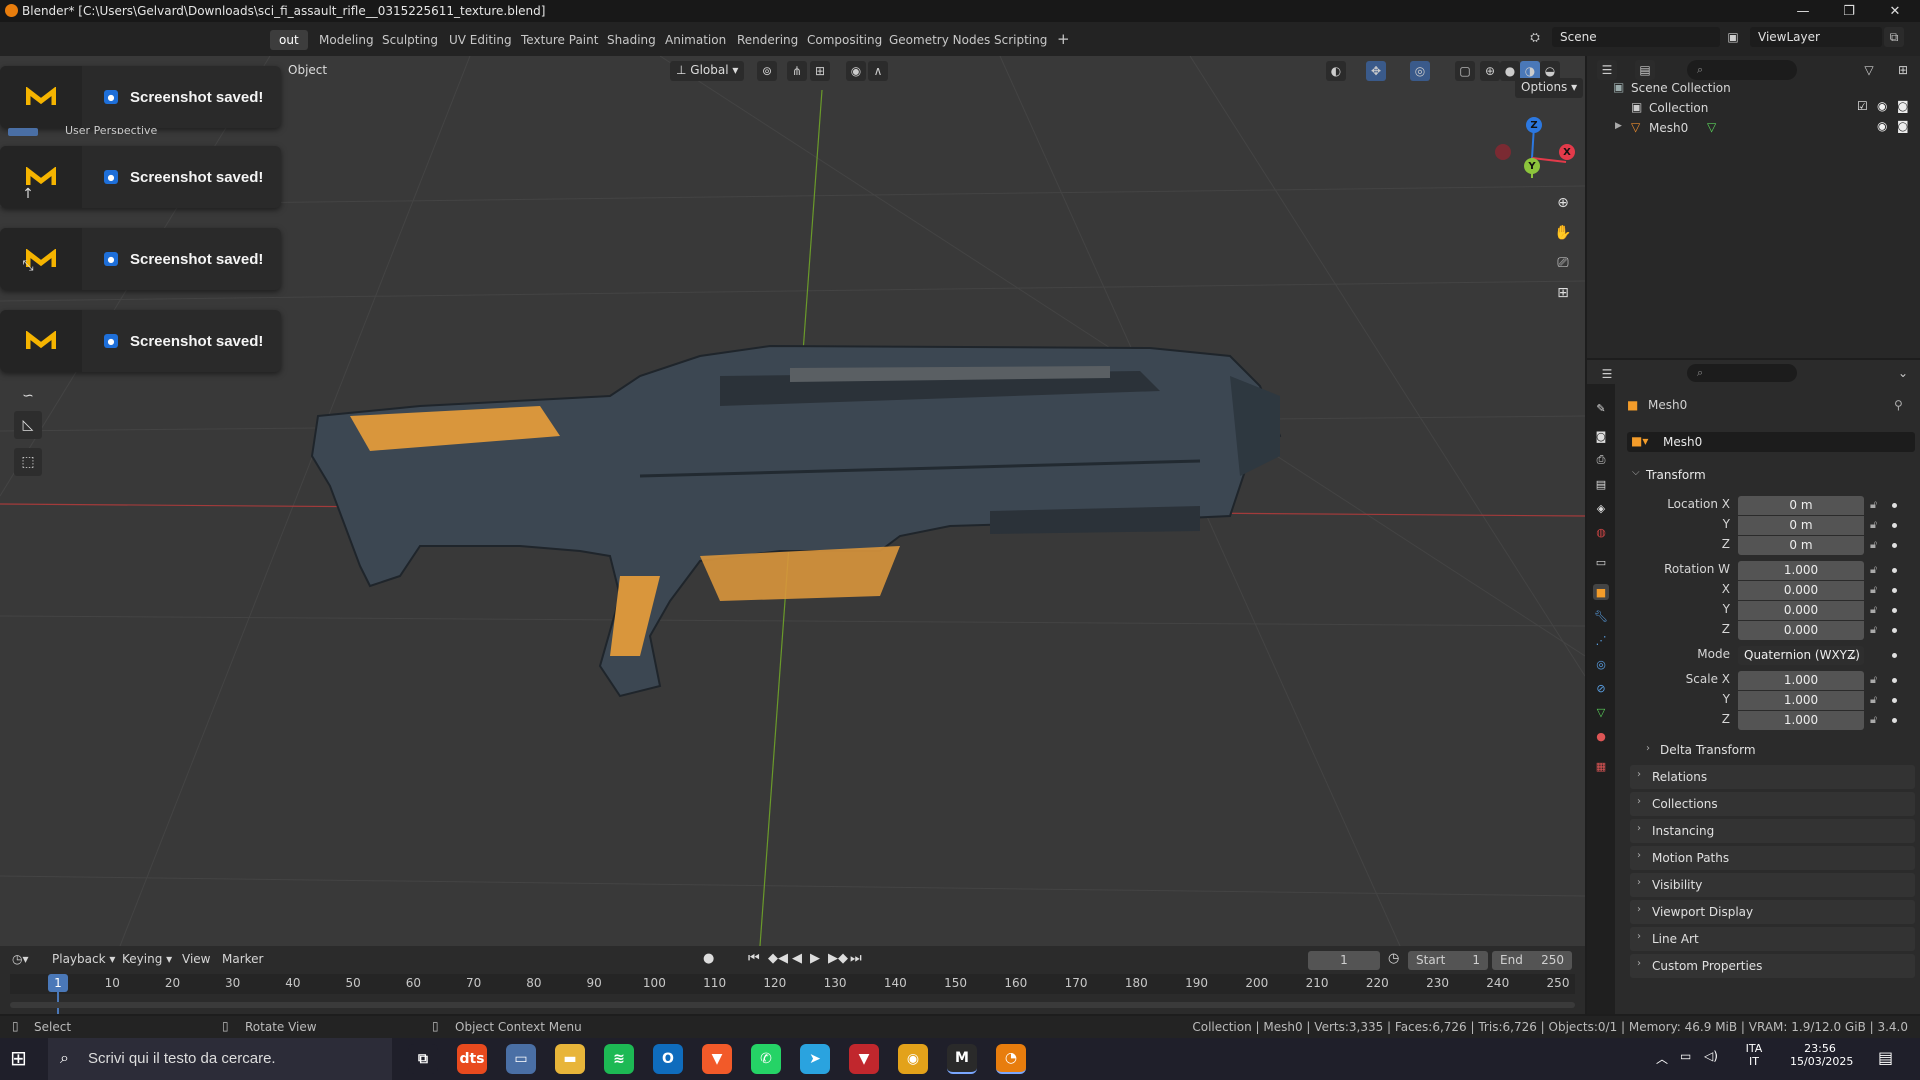 This screenshot has height=1080, width=1920. What do you see at coordinates (20, 959) in the screenshot?
I see `timeline-editor-icon: ◷▾` at bounding box center [20, 959].